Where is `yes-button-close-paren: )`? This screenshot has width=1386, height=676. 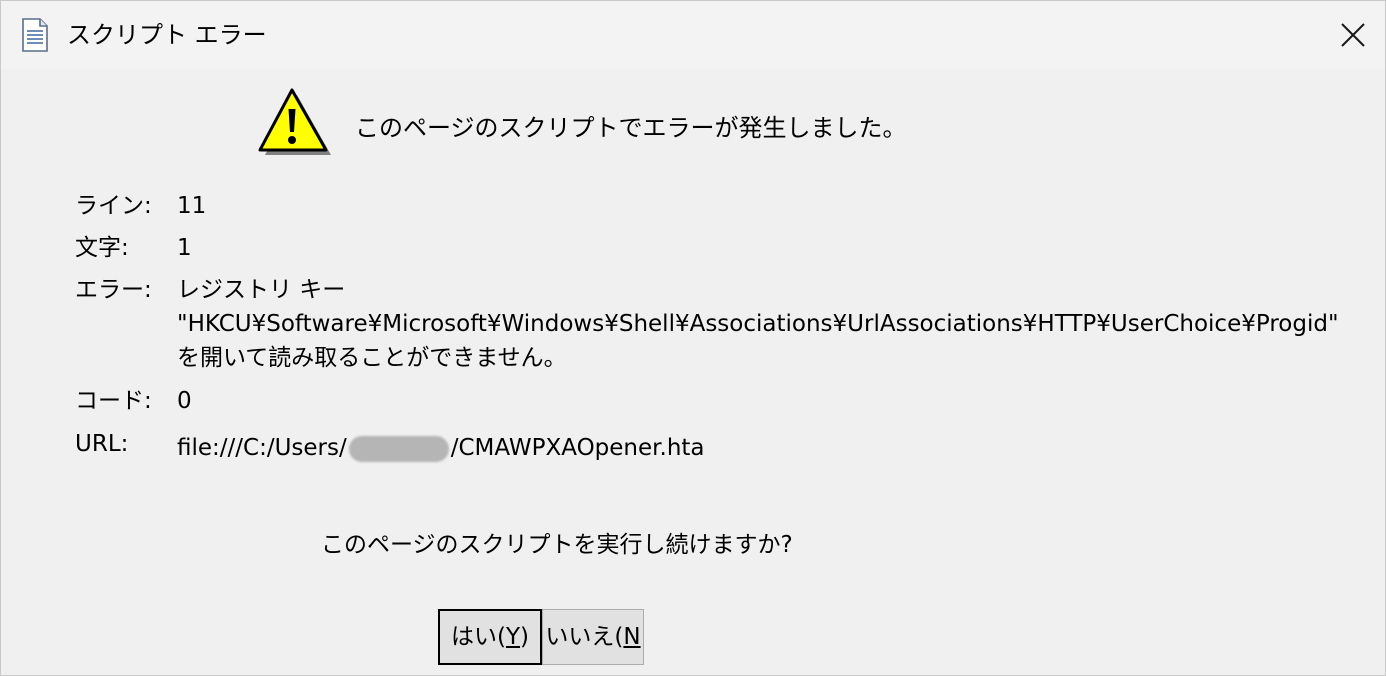 yes-button-close-paren: ) is located at coordinates (525, 637).